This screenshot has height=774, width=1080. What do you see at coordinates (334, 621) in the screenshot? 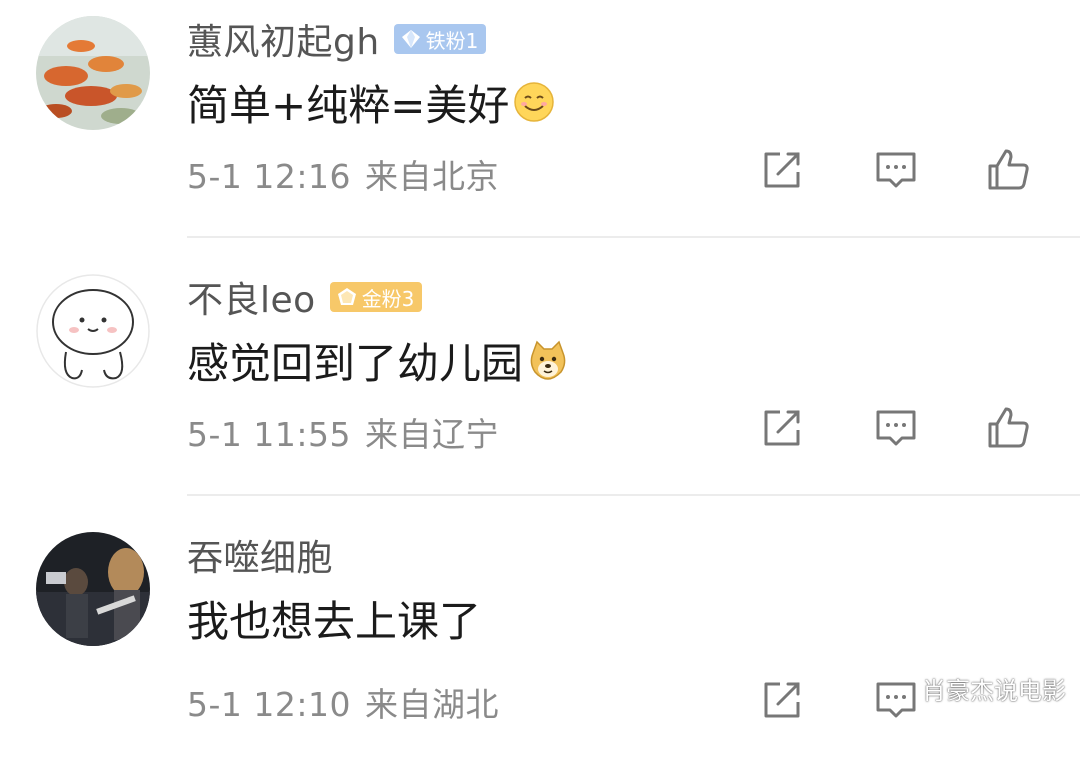
I see `comment-body: 我也想去上课了` at bounding box center [334, 621].